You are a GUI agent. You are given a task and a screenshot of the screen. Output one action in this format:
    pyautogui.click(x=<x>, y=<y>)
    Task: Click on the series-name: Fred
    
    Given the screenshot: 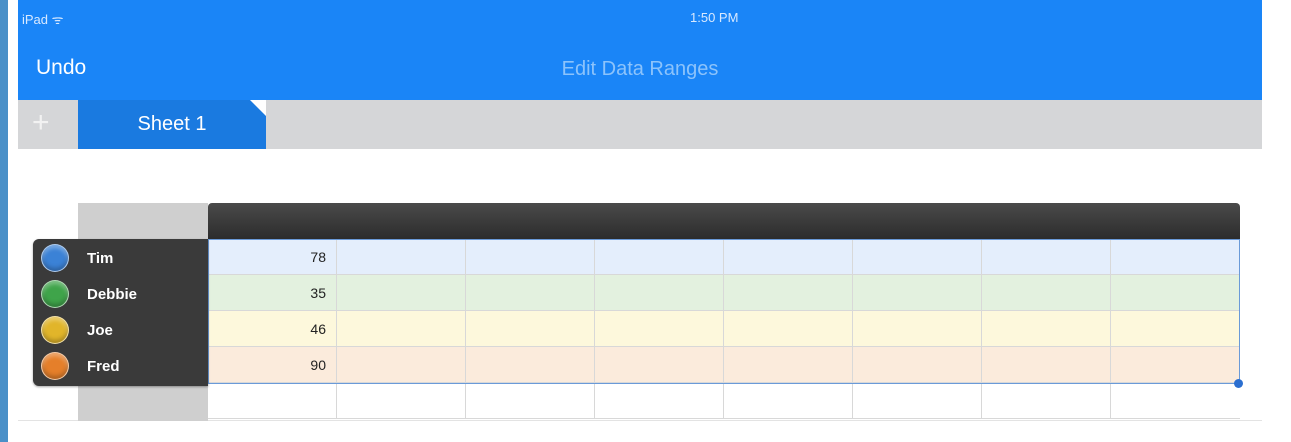 What is the action you would take?
    pyautogui.click(x=103, y=366)
    